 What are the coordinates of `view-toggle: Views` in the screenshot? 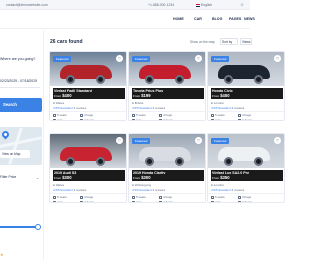 It's located at (246, 41).